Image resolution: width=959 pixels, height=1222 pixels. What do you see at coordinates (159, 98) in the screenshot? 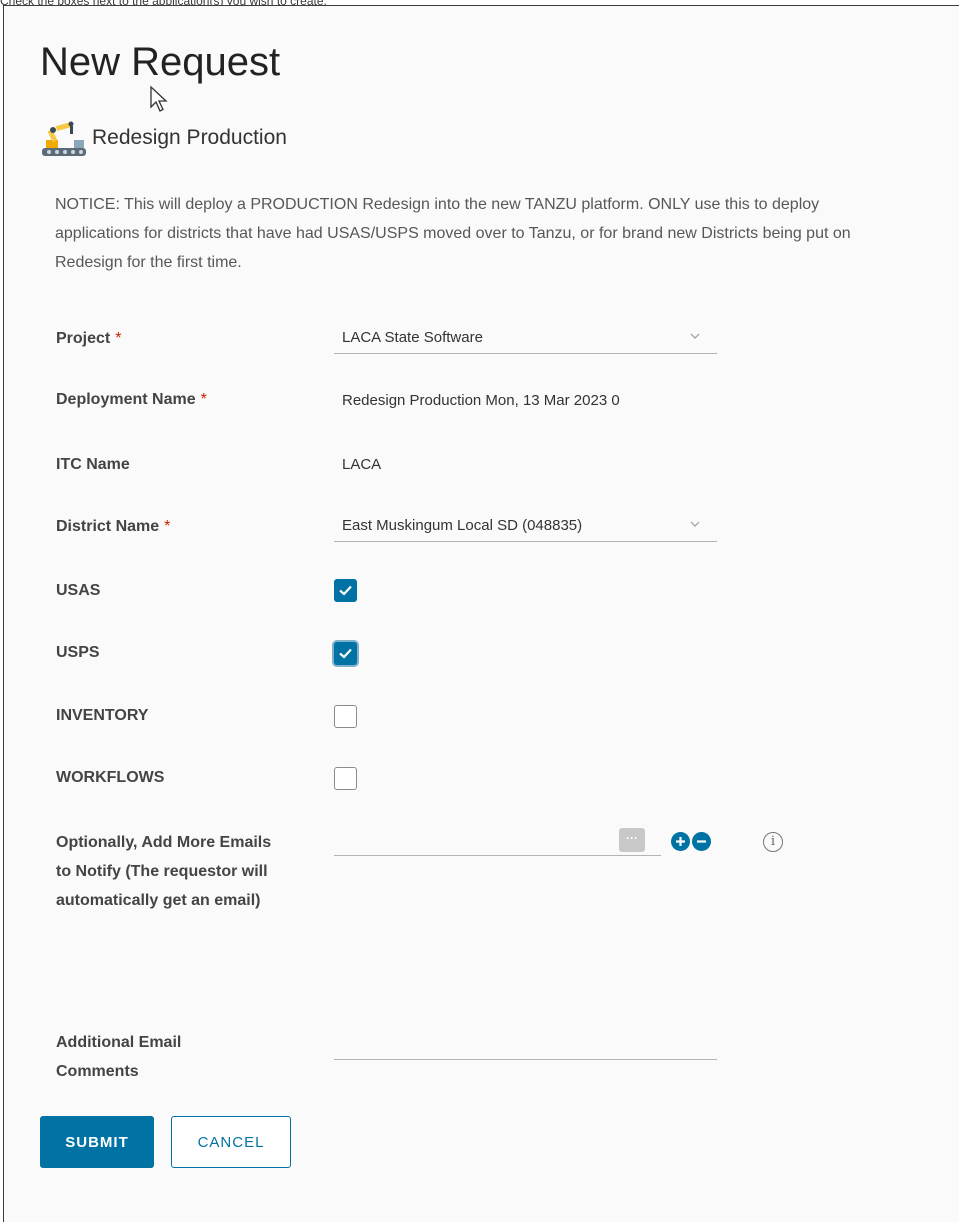
I see `mouse-cursor-icon` at bounding box center [159, 98].